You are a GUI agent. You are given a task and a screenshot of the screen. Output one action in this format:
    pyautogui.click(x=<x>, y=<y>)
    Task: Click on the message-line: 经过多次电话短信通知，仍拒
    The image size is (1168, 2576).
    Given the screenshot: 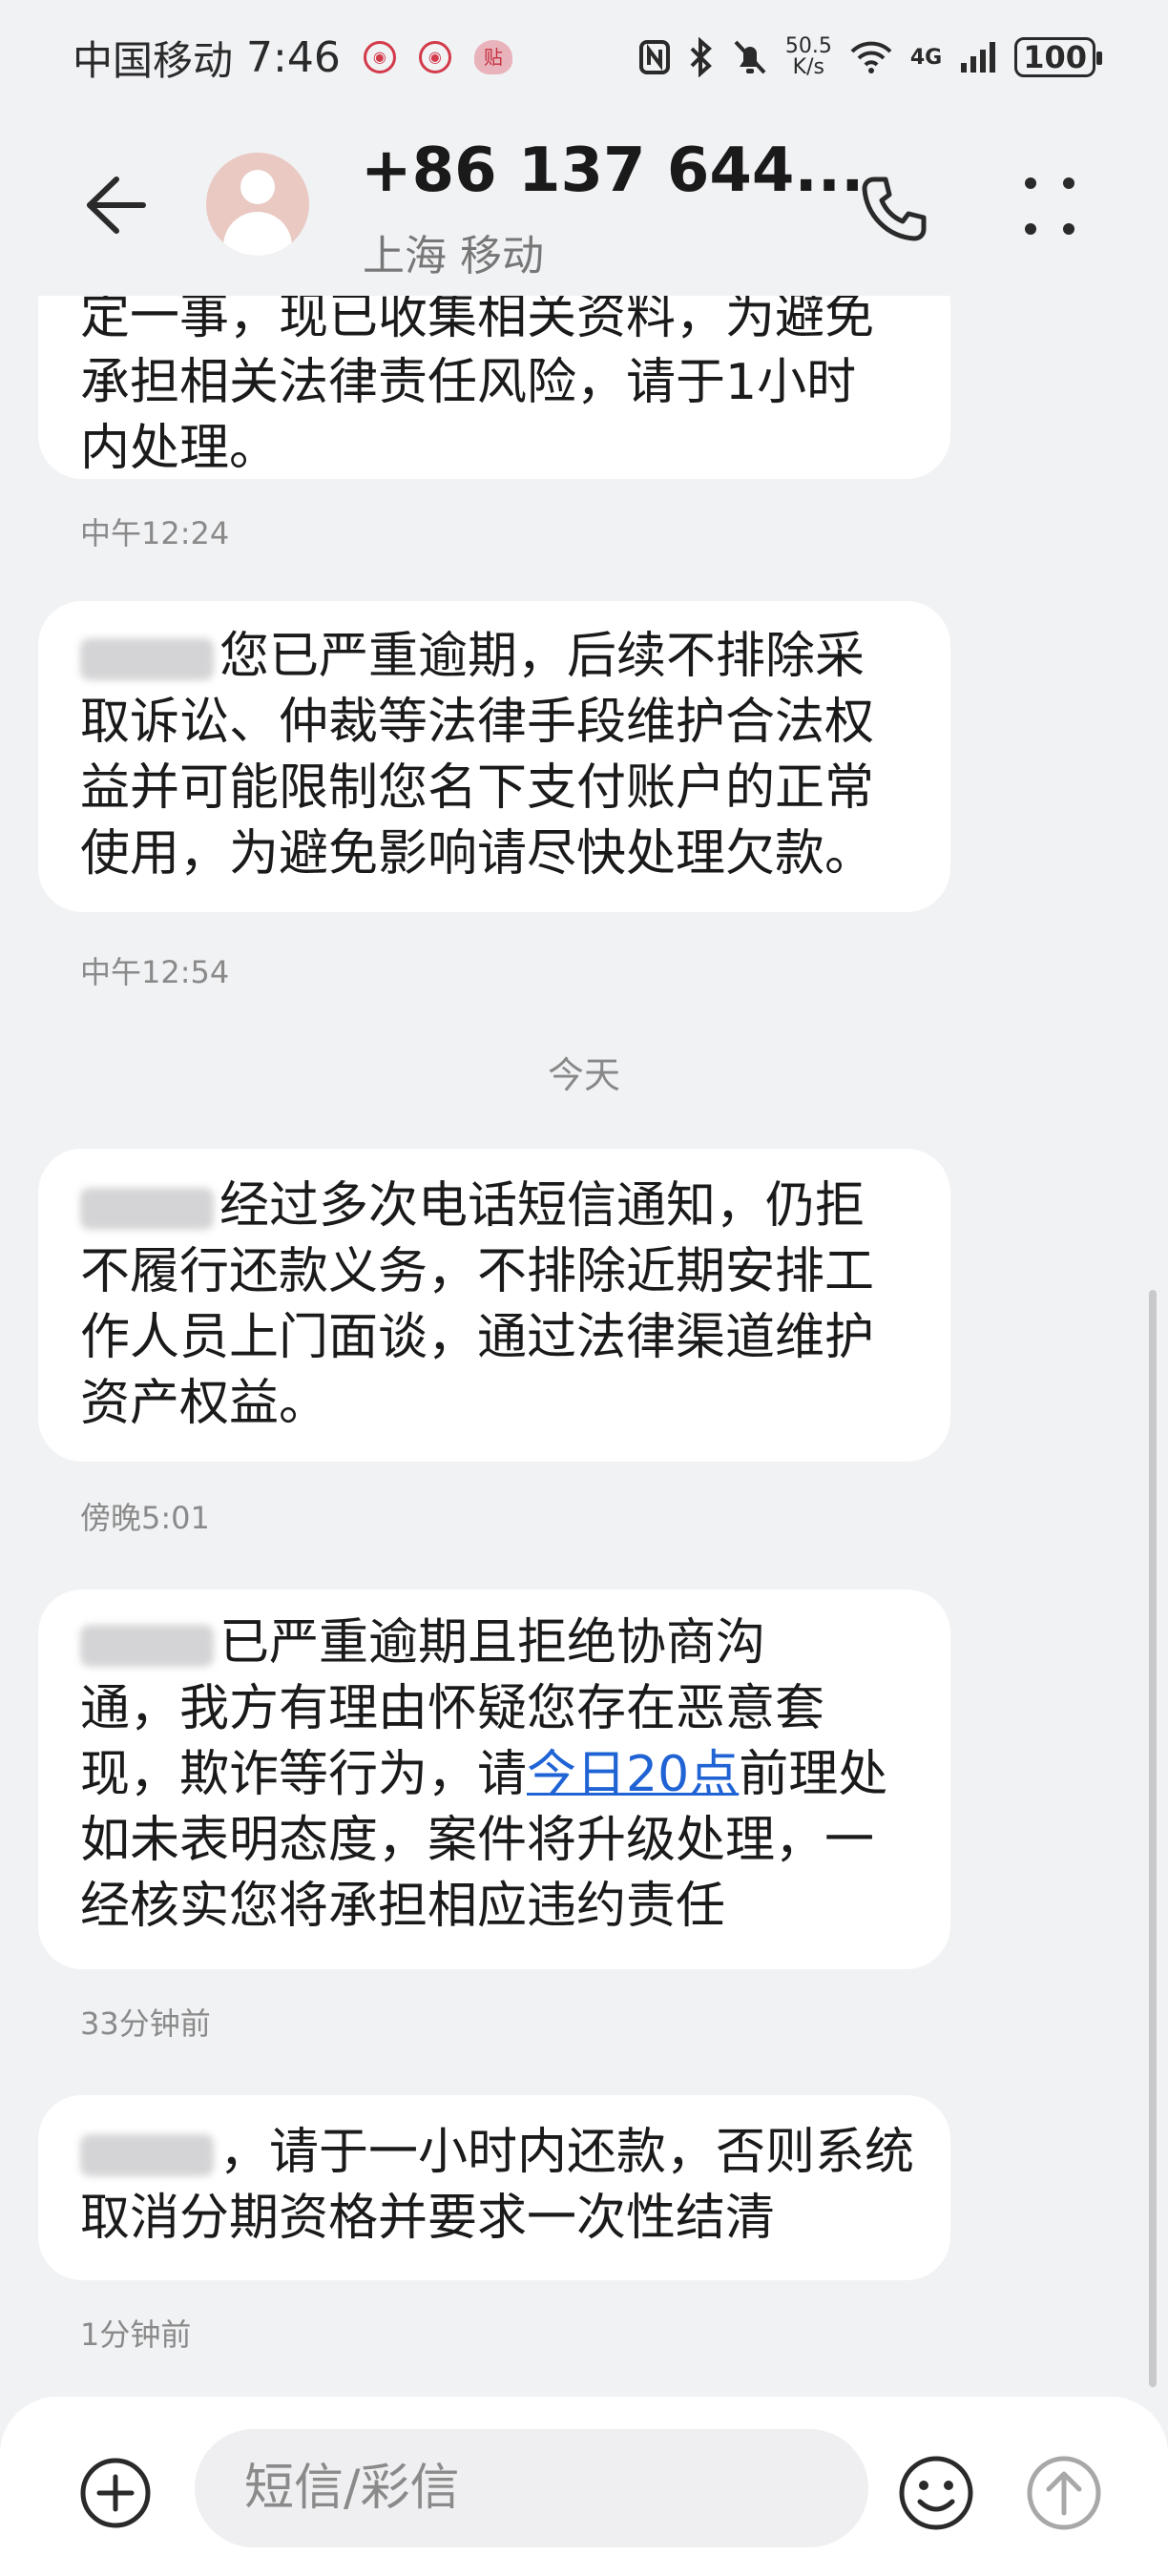 What is the action you would take?
    pyautogui.click(x=542, y=1206)
    